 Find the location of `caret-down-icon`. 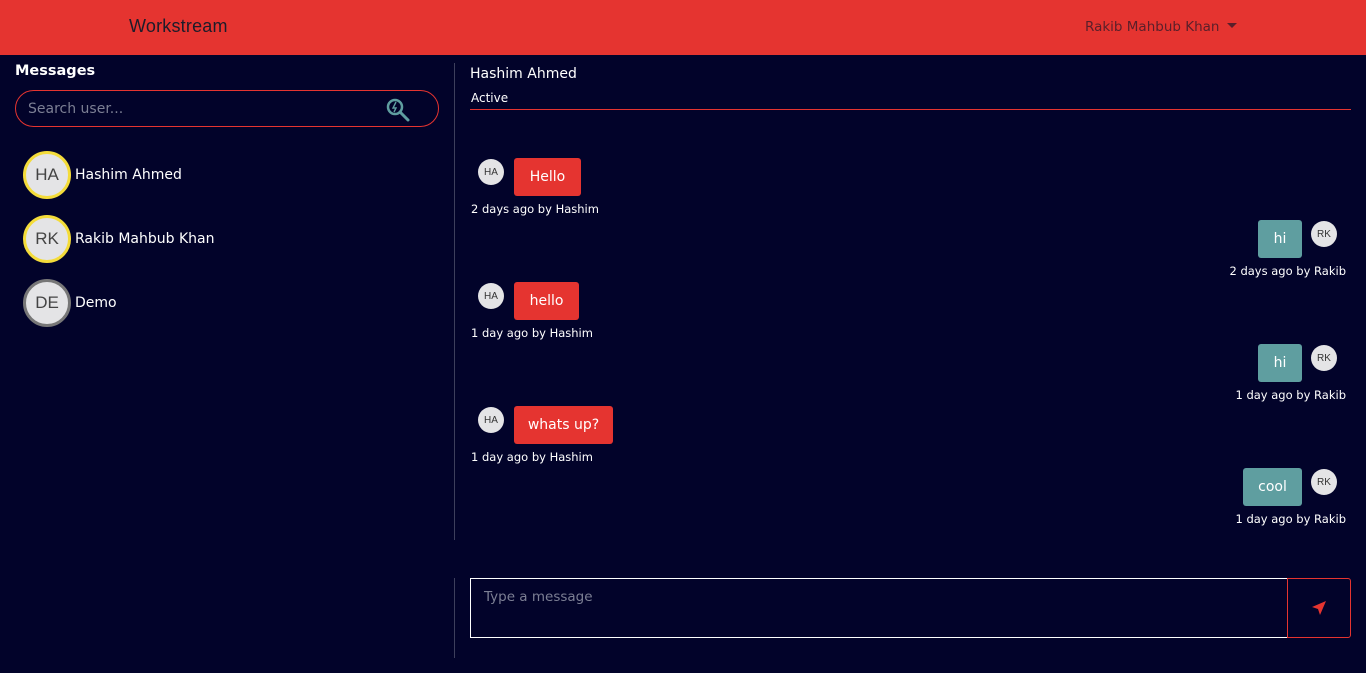

caret-down-icon is located at coordinates (1231, 25).